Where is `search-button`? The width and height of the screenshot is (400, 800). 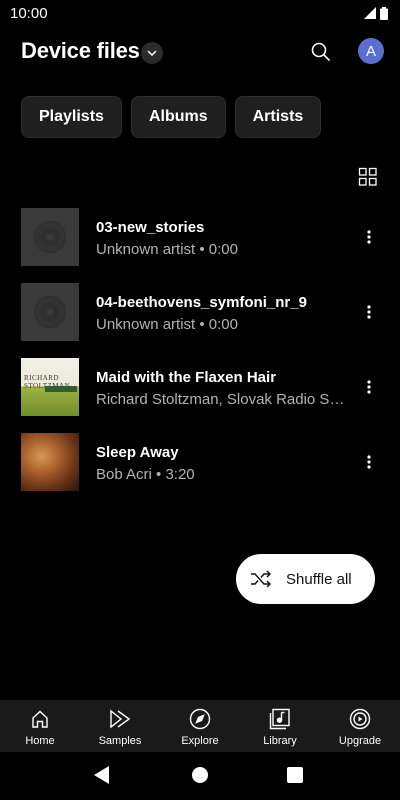 search-button is located at coordinates (321, 52).